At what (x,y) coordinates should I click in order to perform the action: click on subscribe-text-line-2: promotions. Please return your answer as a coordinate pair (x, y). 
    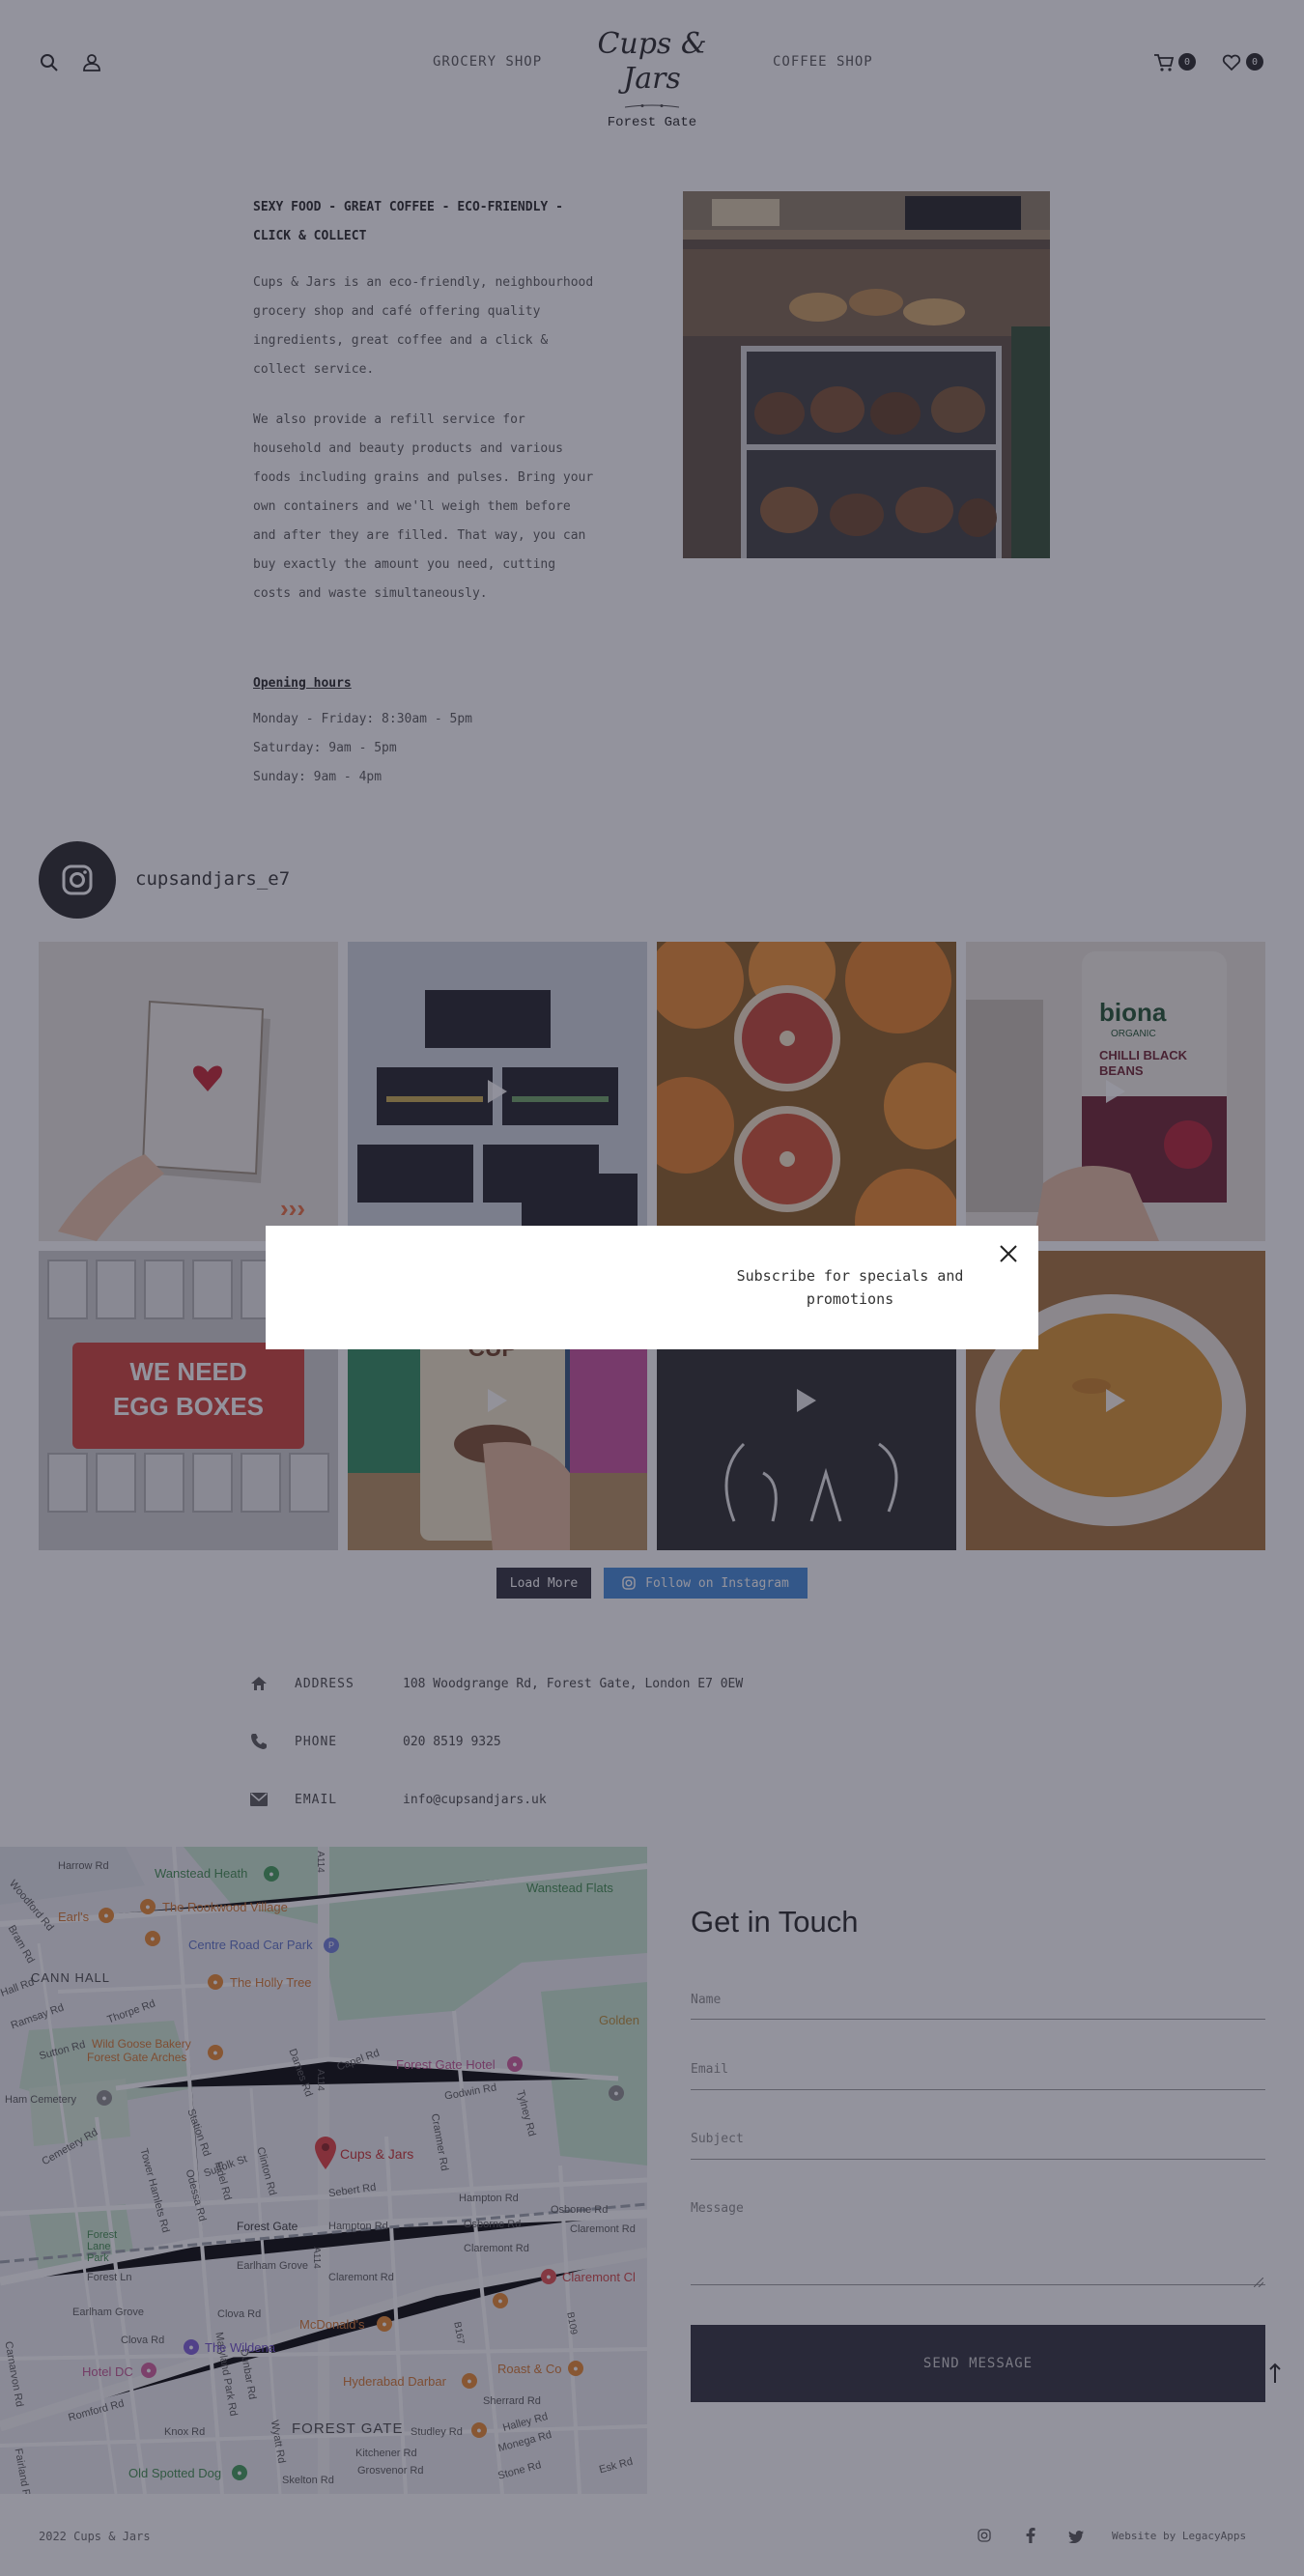
    Looking at the image, I should click on (850, 1299).